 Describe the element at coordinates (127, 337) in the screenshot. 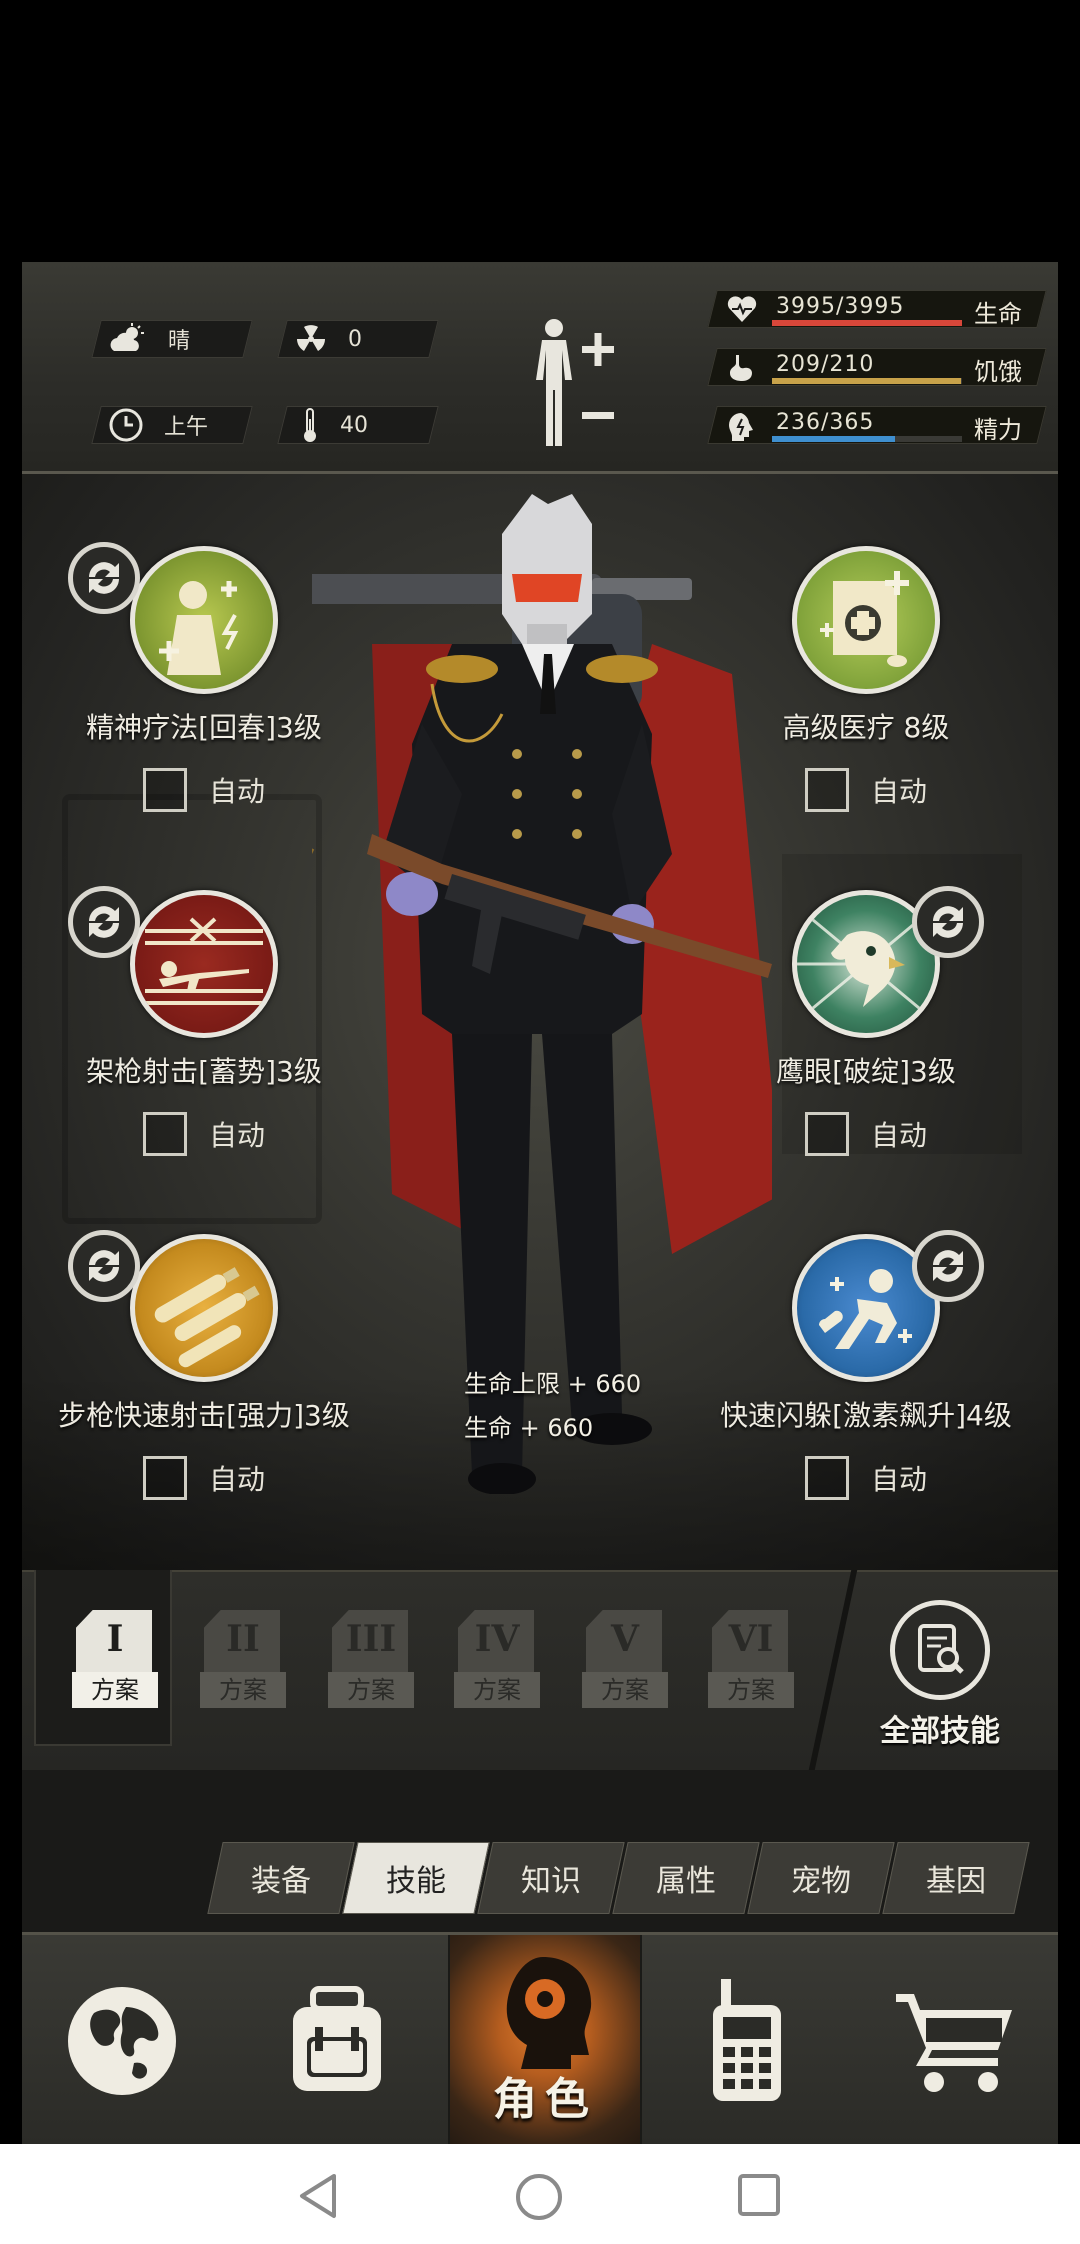

I see `cloud-sun-icon` at that location.